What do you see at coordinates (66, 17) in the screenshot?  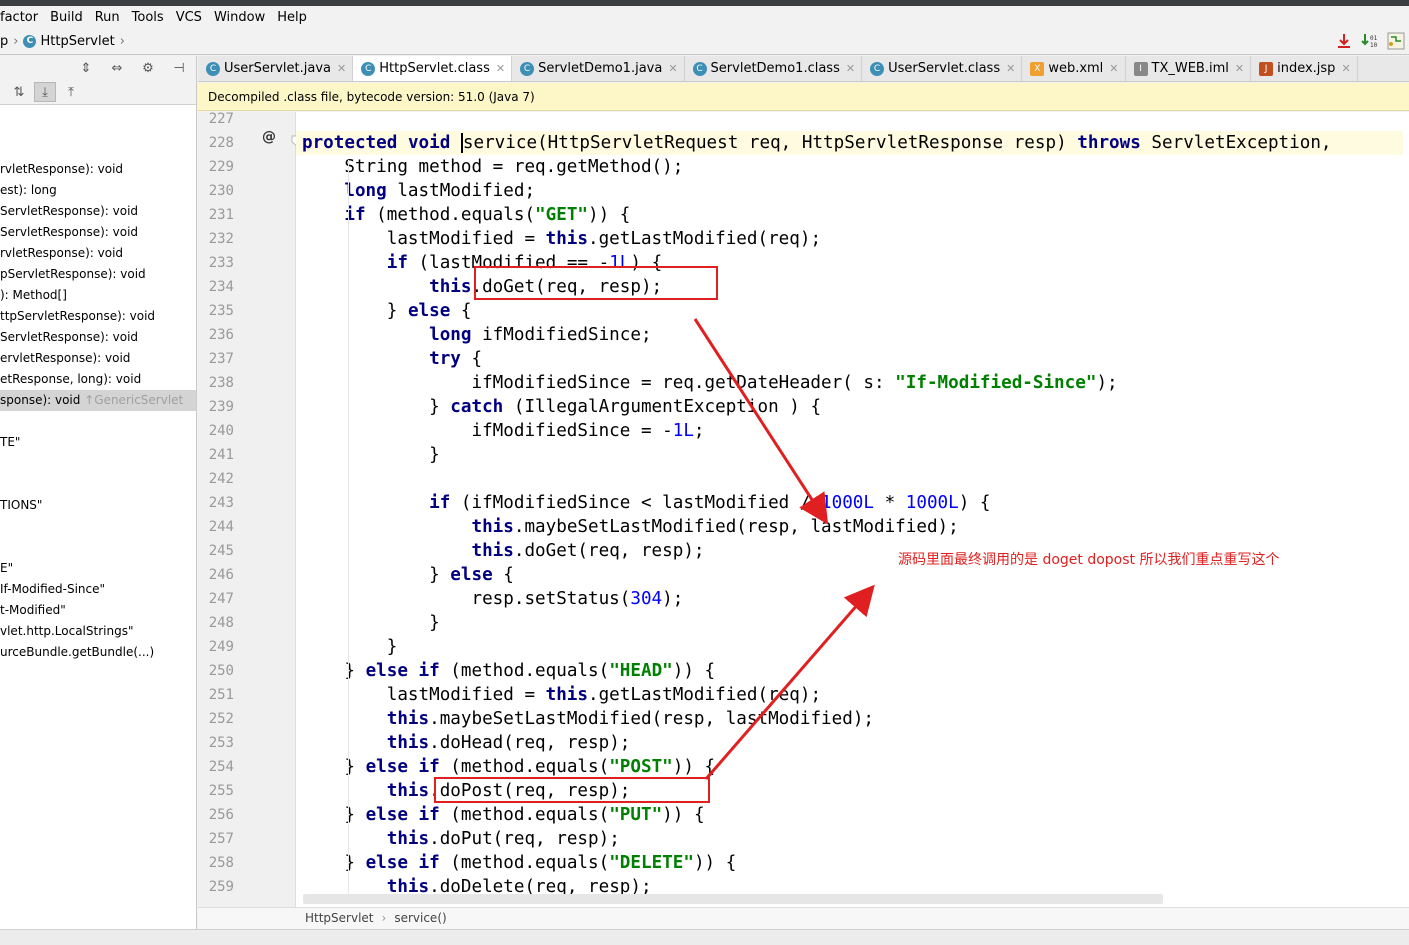 I see `menu-build: Build` at bounding box center [66, 17].